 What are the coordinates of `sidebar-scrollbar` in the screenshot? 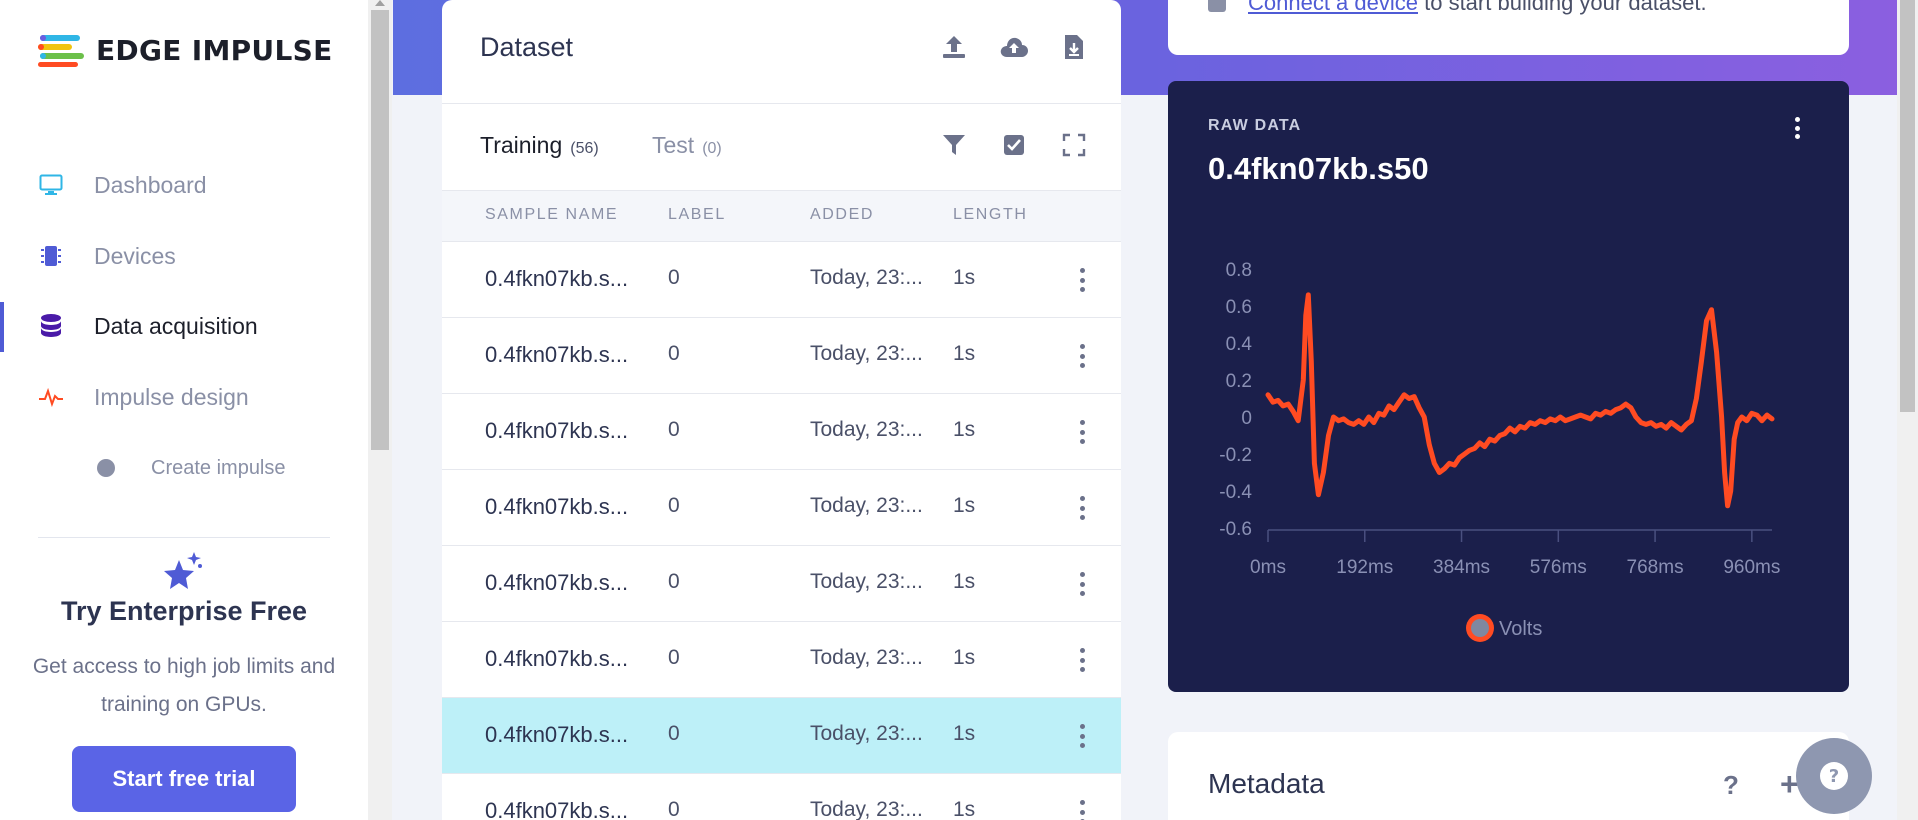 It's located at (380, 410).